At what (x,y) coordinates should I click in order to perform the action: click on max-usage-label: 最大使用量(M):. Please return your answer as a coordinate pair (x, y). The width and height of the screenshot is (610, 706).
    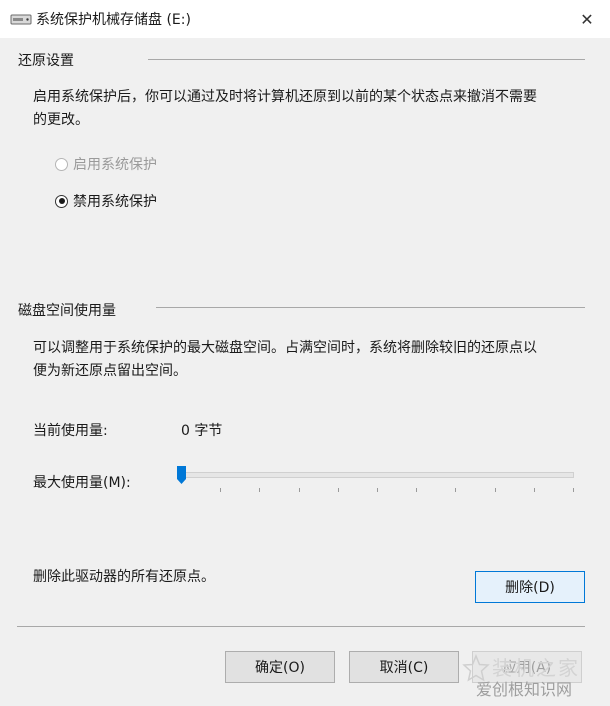
    Looking at the image, I should click on (82, 483).